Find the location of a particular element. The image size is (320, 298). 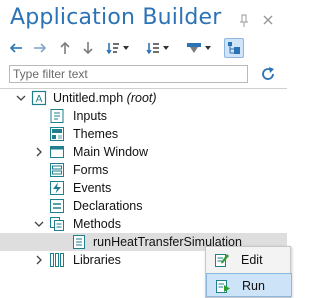

forms-icon is located at coordinates (57, 170).